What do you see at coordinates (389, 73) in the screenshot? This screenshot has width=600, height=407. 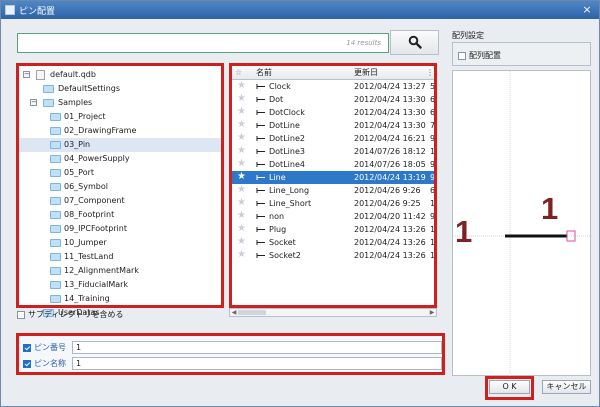 I see `date-column-header: 更新日` at bounding box center [389, 73].